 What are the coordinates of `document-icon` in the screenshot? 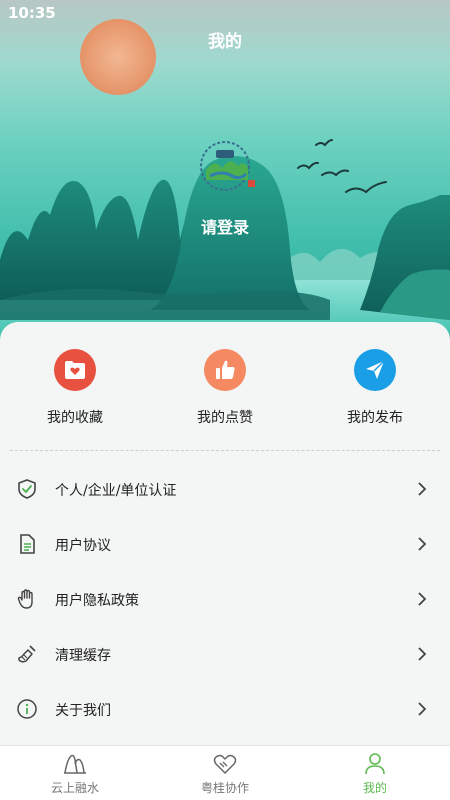 It's located at (27, 544).